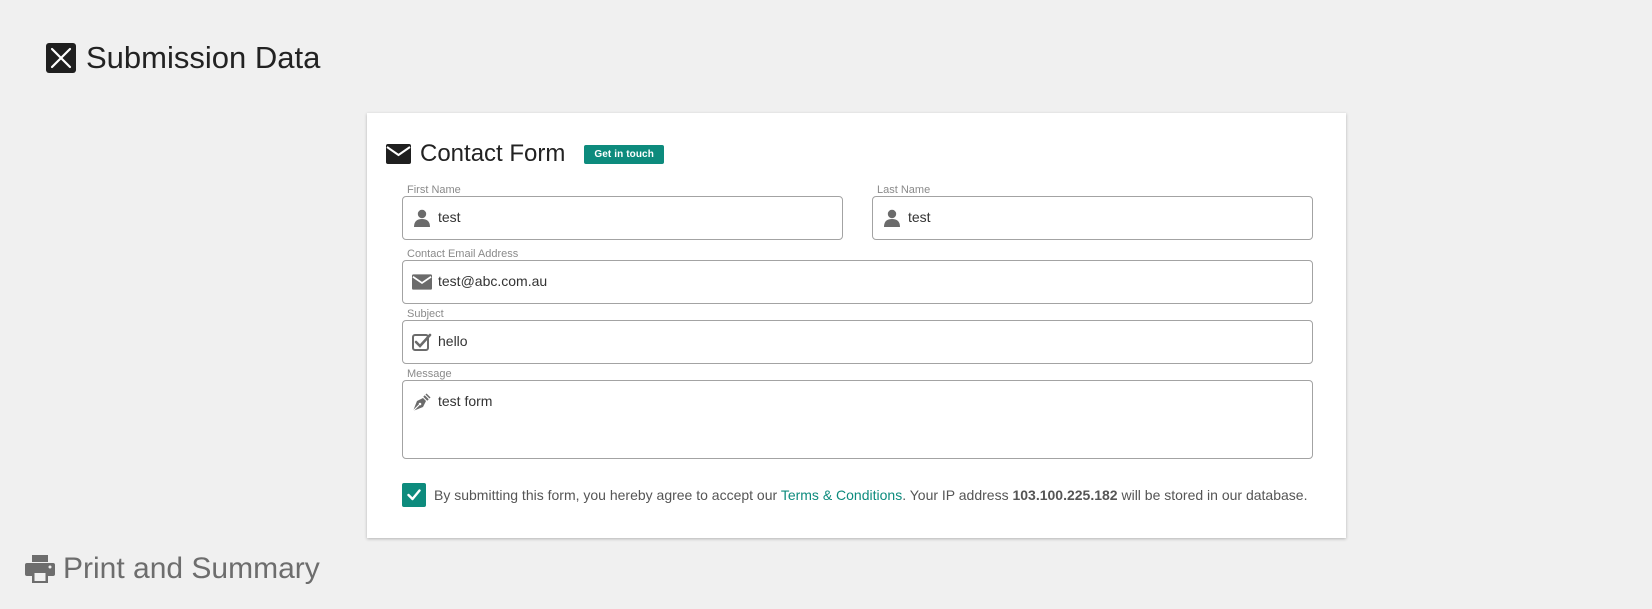  What do you see at coordinates (841, 495) in the screenshot?
I see `terms-link: Terms & Conditions` at bounding box center [841, 495].